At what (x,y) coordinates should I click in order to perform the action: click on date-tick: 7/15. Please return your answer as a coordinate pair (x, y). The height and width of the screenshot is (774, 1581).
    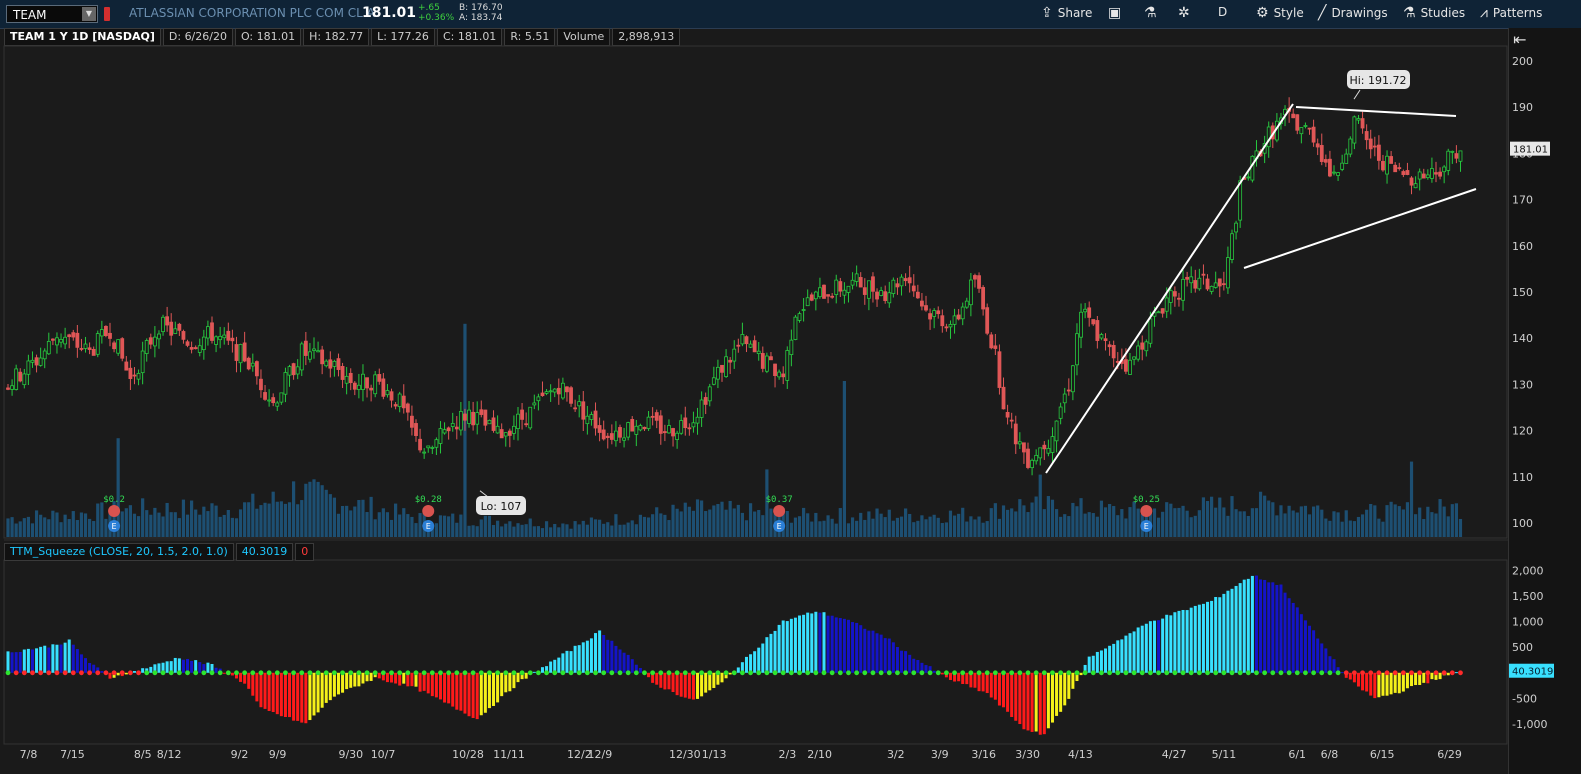
    Looking at the image, I should click on (72, 754).